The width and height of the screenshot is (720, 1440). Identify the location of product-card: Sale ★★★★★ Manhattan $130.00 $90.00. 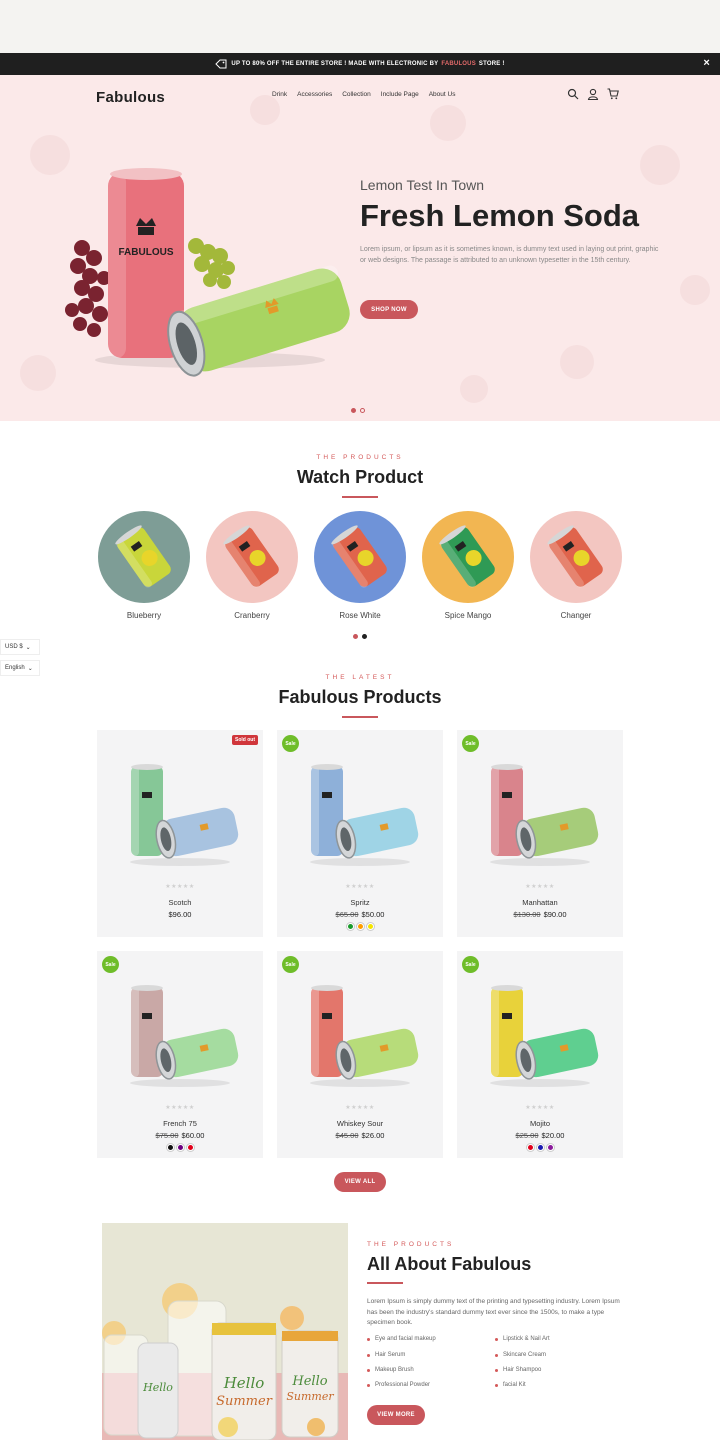
(540, 833).